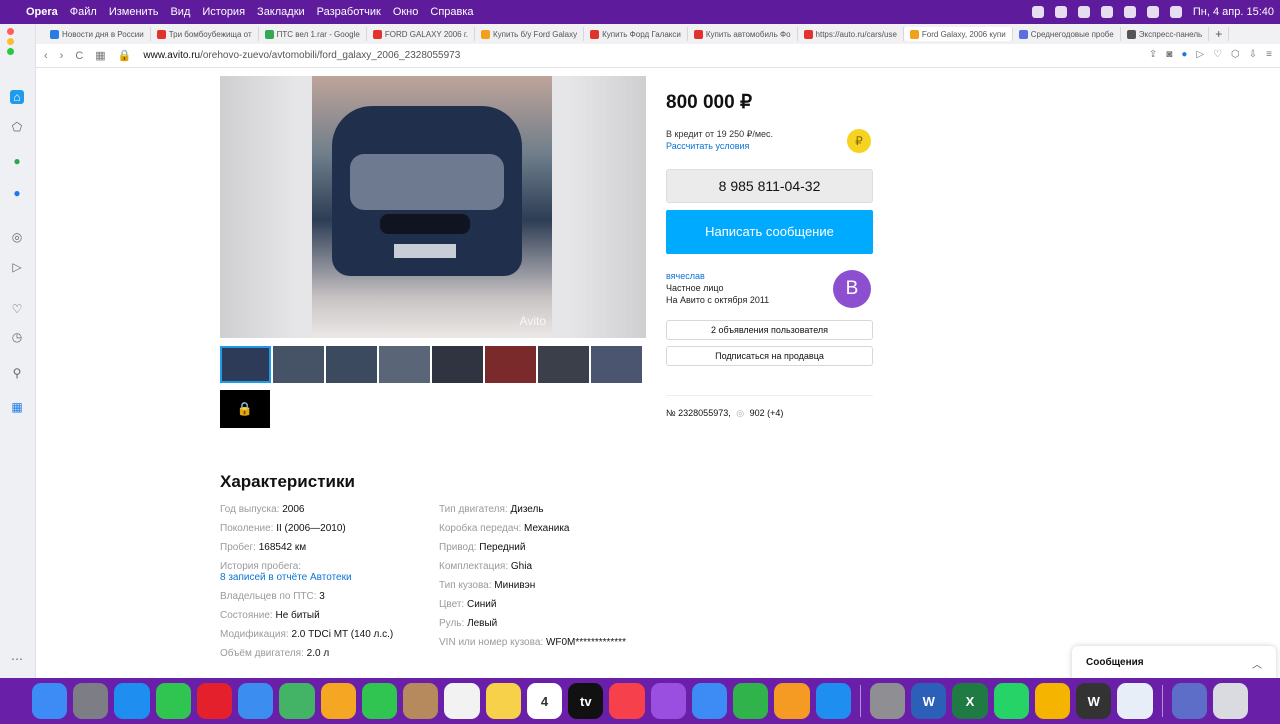 This screenshot has height=724, width=1280. What do you see at coordinates (134, 12) in the screenshot?
I see `menu-edit: Изменить` at bounding box center [134, 12].